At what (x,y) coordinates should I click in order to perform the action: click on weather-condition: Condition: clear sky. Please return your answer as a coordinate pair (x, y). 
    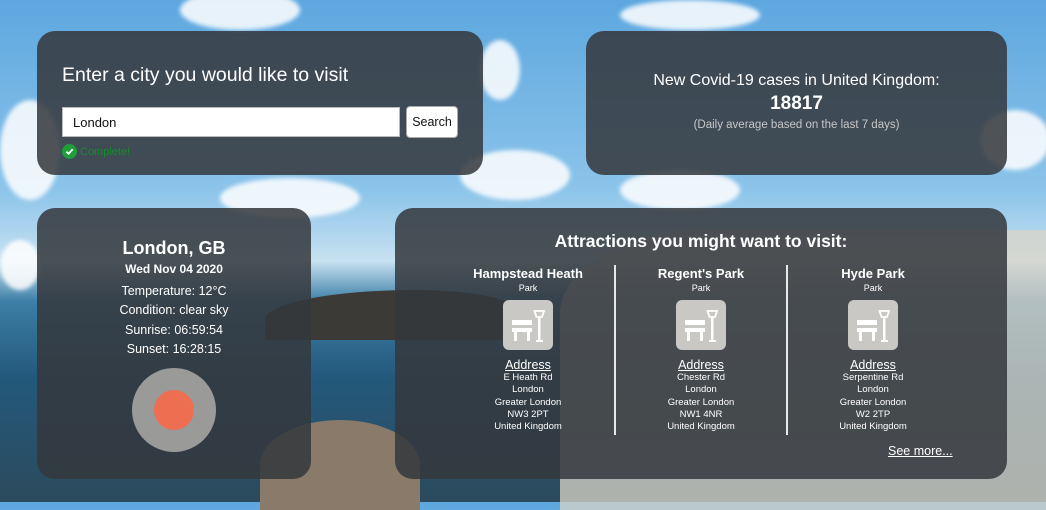
    Looking at the image, I should click on (174, 310).